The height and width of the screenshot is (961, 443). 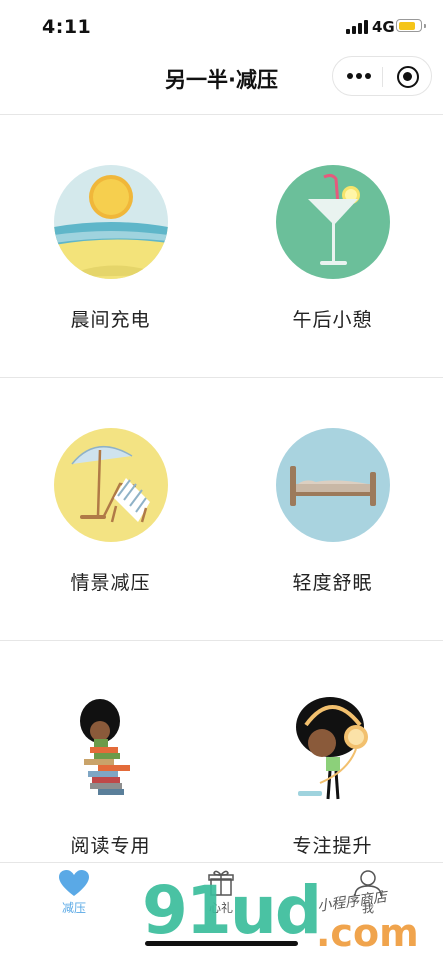 I want to click on battery-fill, so click(x=406, y=25).